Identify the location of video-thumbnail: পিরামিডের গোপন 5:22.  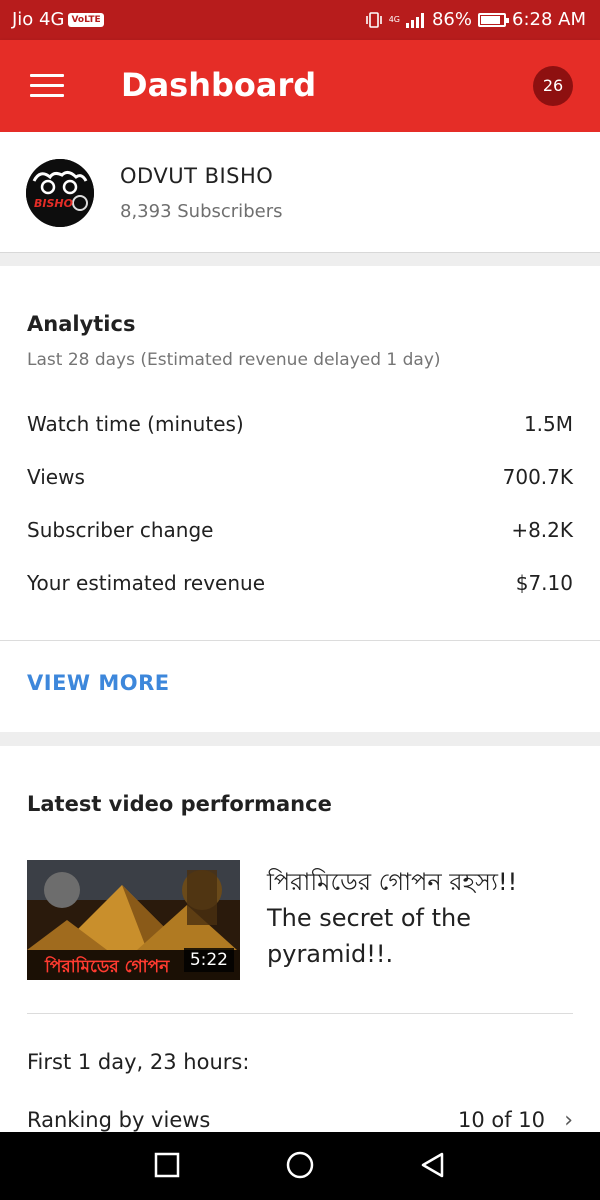
(133, 920).